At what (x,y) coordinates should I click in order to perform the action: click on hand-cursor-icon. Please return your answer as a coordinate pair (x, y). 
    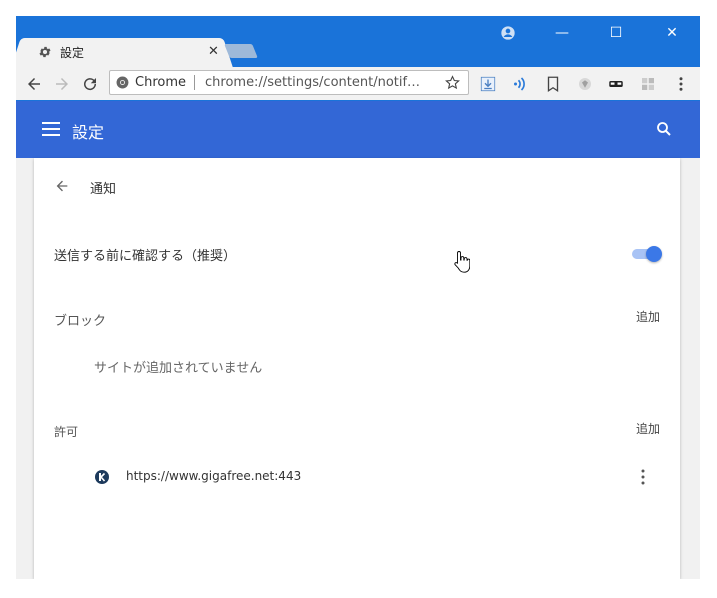
    Looking at the image, I should click on (462, 262).